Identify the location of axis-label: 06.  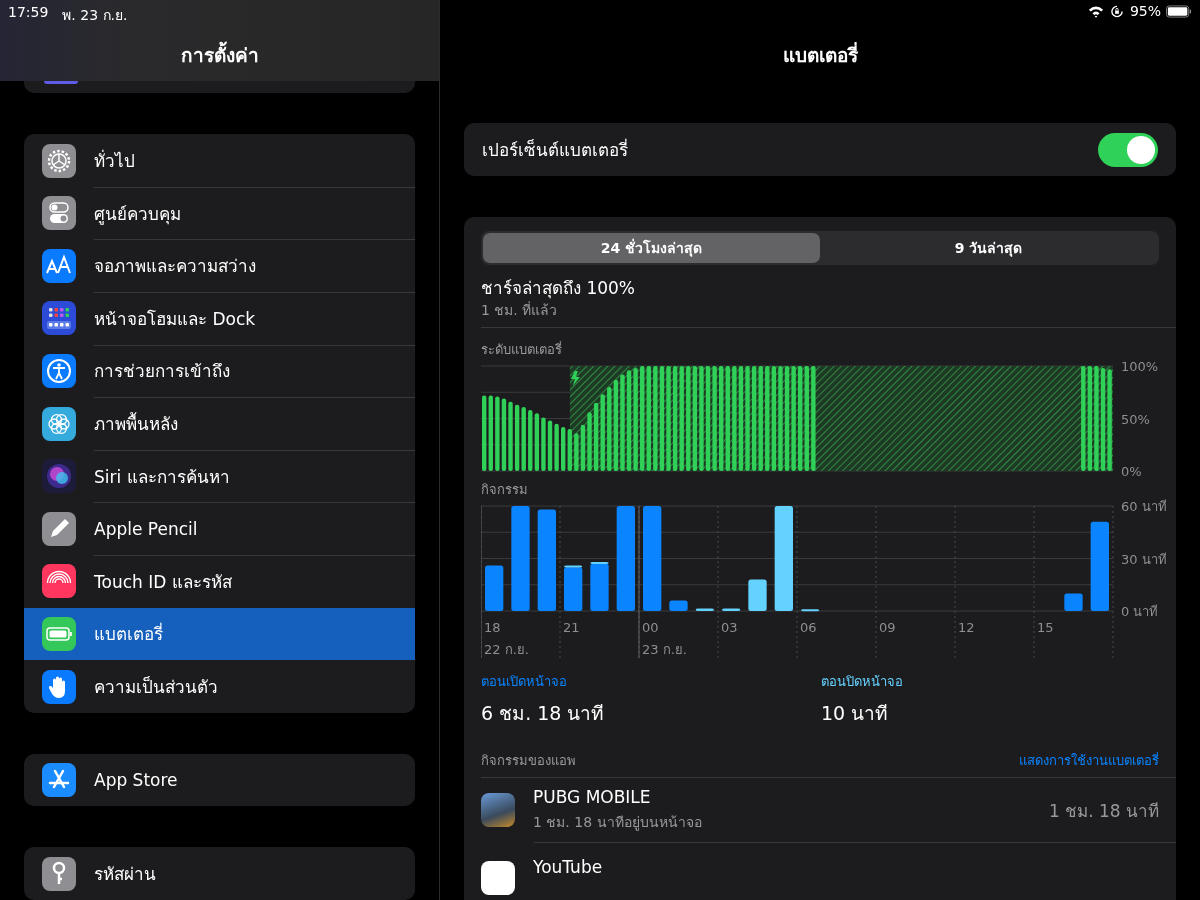
(808, 627).